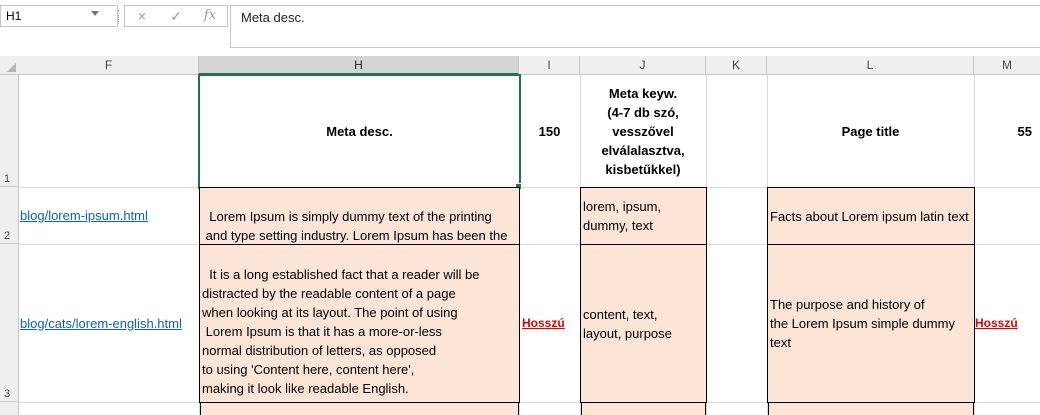 This screenshot has width=1040, height=415. Describe the element at coordinates (9, 215) in the screenshot. I see `row-header-2: 2` at that location.